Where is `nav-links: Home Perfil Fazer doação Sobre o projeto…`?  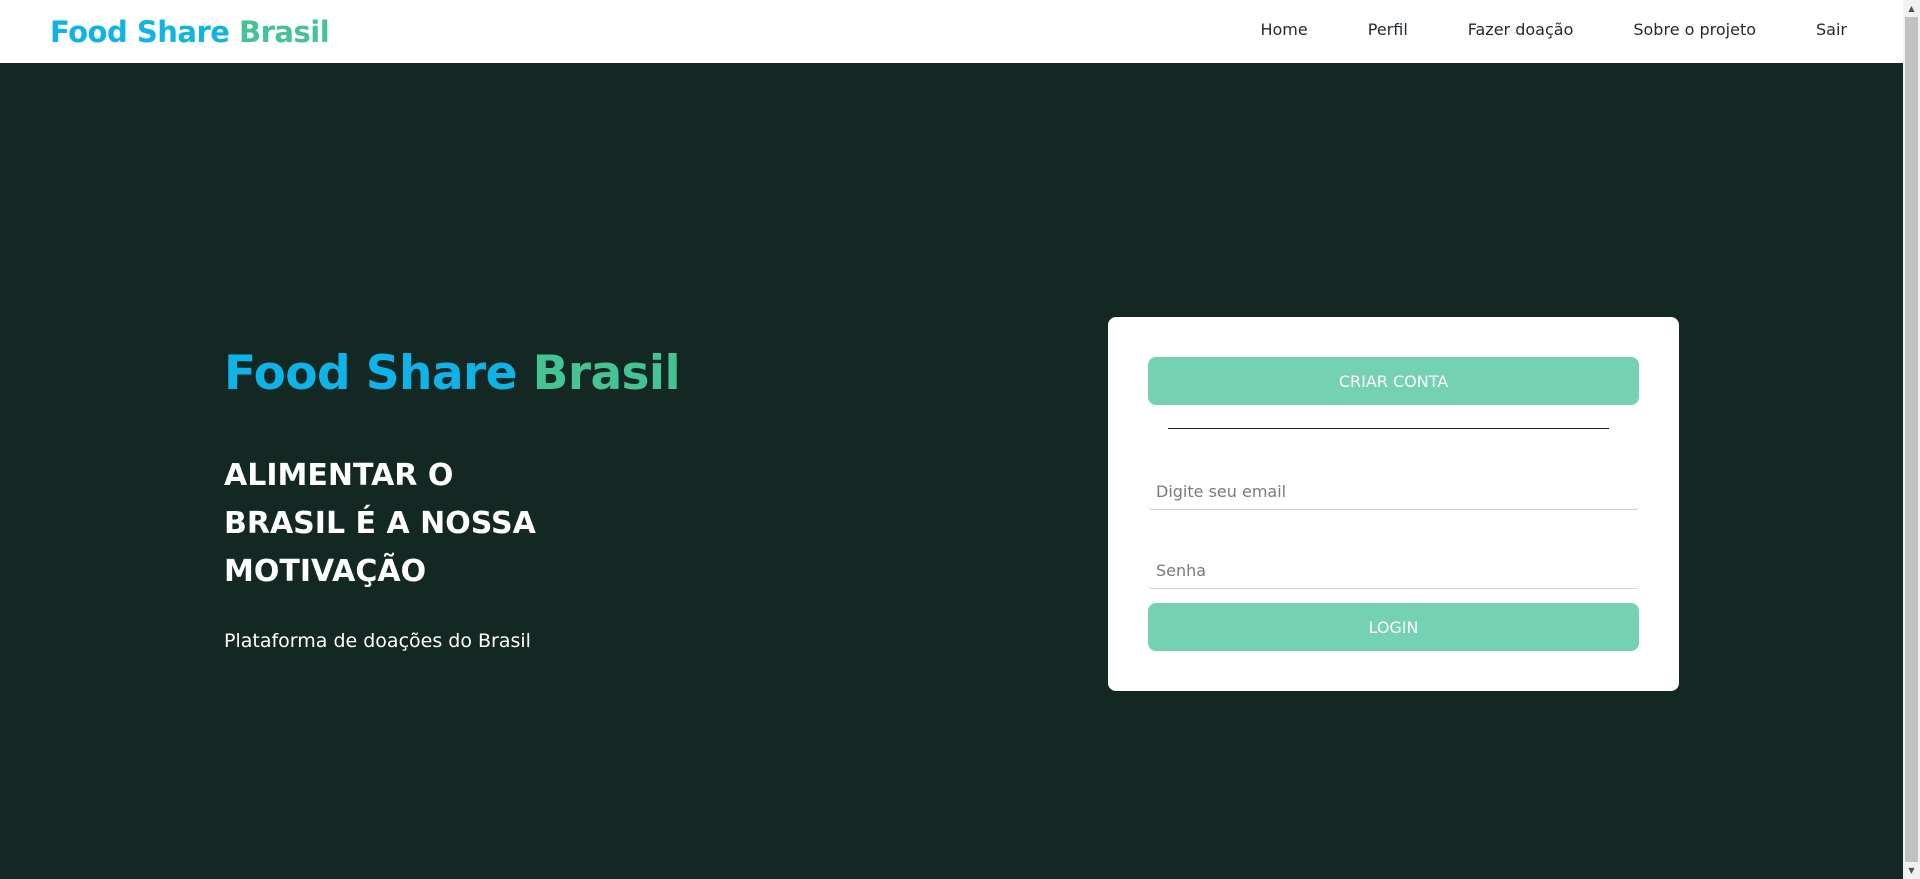 nav-links: Home Perfil Fazer doação Sobre o projeto… is located at coordinates (1553, 29).